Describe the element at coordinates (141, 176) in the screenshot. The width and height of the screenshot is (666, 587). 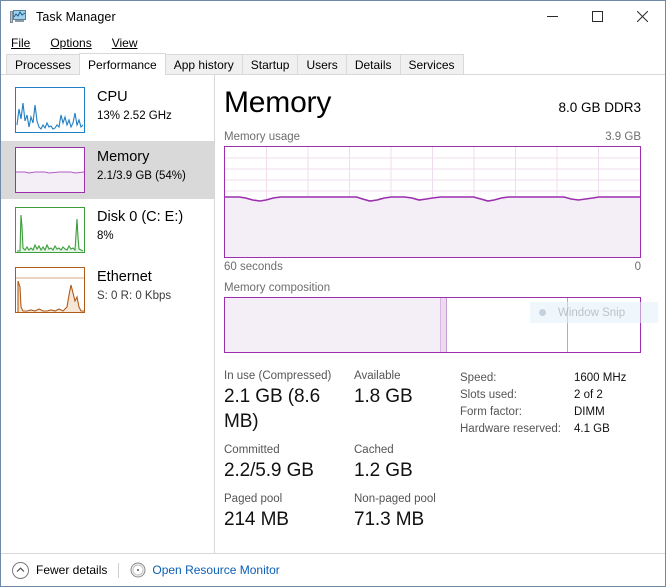
I see `sidebar-item-memory-detail: 2.1/3.9 GB (54%)` at that location.